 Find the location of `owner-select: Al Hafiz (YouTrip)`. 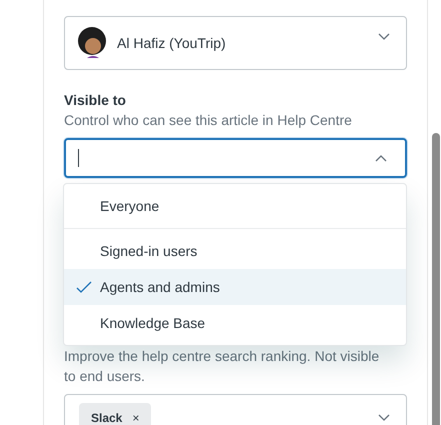

owner-select: Al Hafiz (YouTrip) is located at coordinates (235, 43).